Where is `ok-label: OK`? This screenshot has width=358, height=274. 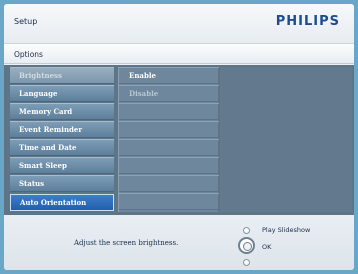 ok-label: OK is located at coordinates (267, 247).